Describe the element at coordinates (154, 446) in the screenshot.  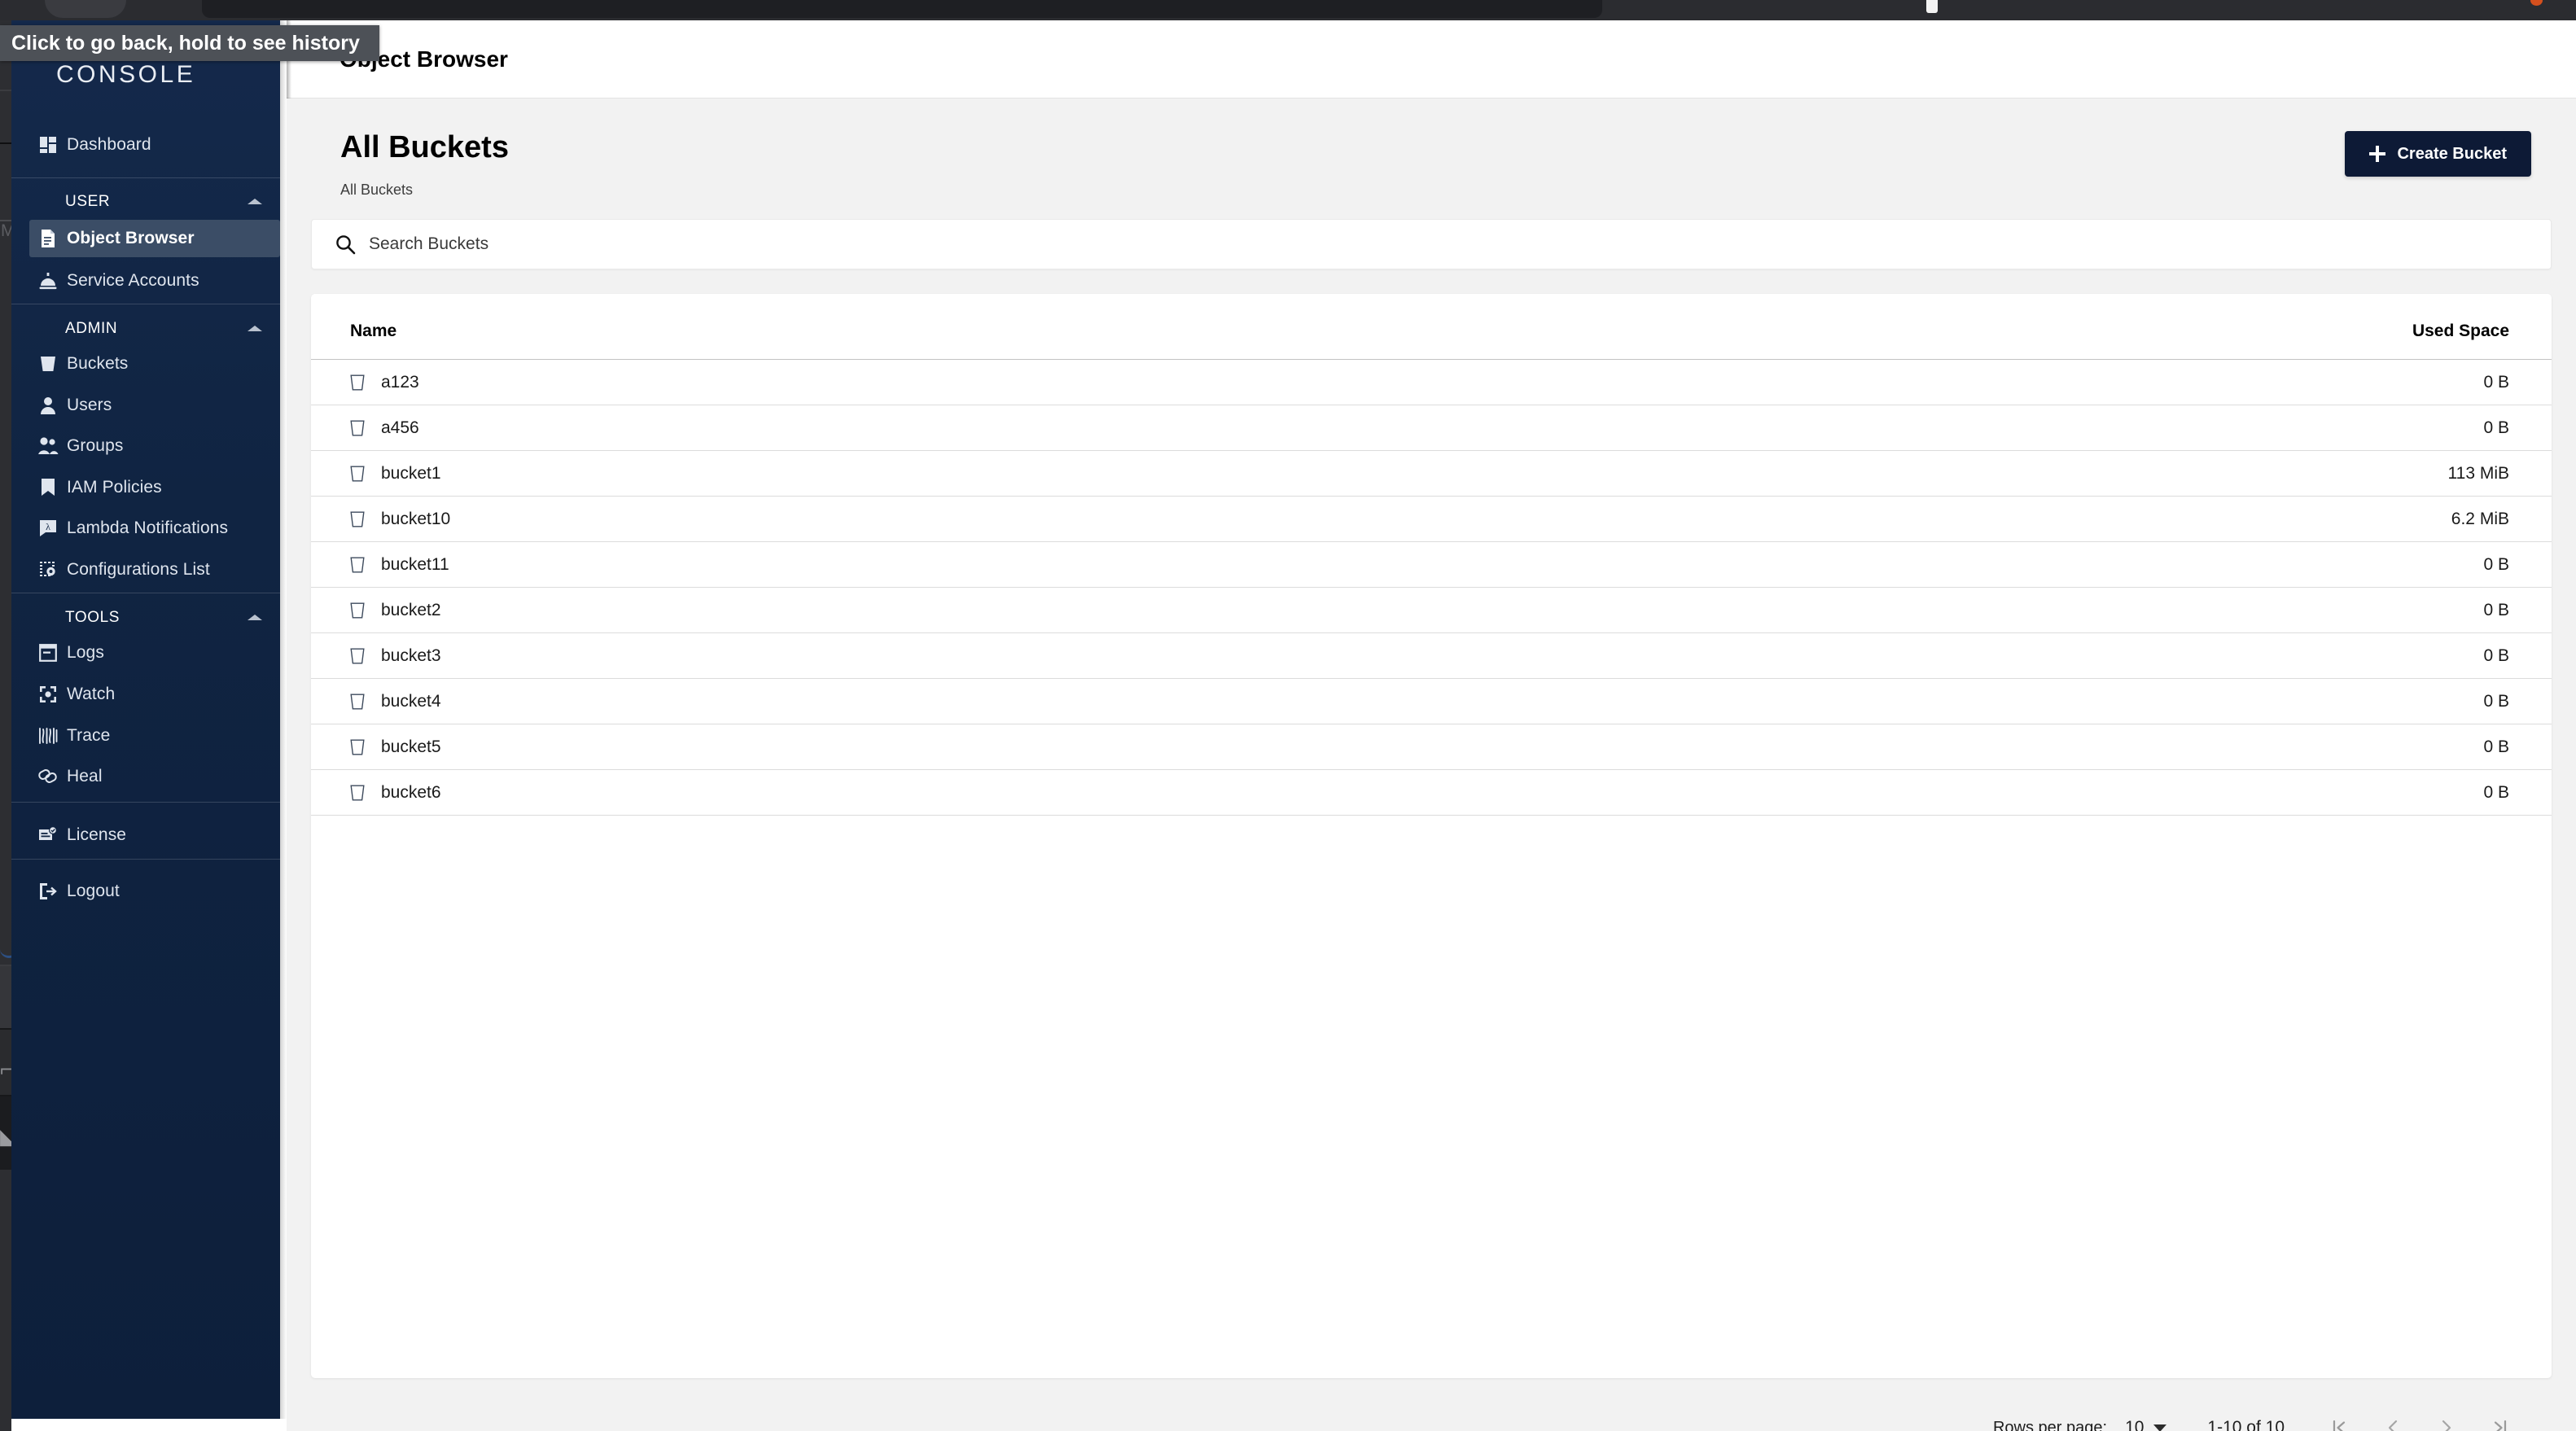
I see `sidebar-item-groups: Groups` at that location.